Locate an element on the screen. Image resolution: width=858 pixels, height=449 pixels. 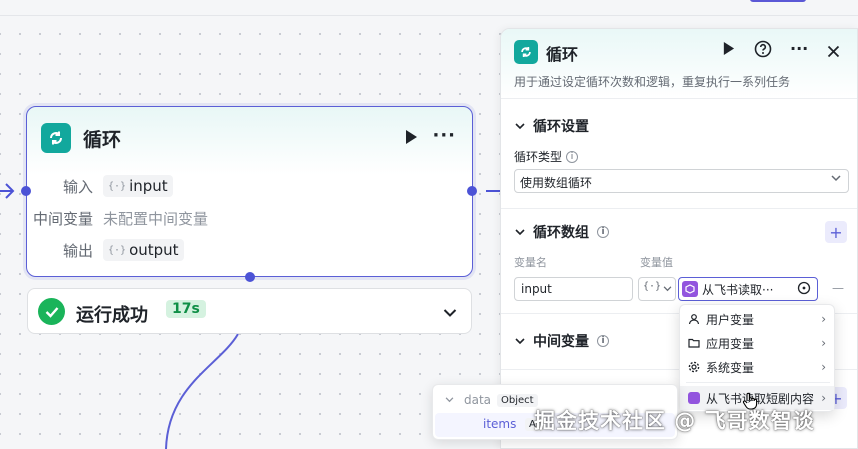
node-row-intermediate: 中间变量 未配置中间变量 is located at coordinates (249, 218).